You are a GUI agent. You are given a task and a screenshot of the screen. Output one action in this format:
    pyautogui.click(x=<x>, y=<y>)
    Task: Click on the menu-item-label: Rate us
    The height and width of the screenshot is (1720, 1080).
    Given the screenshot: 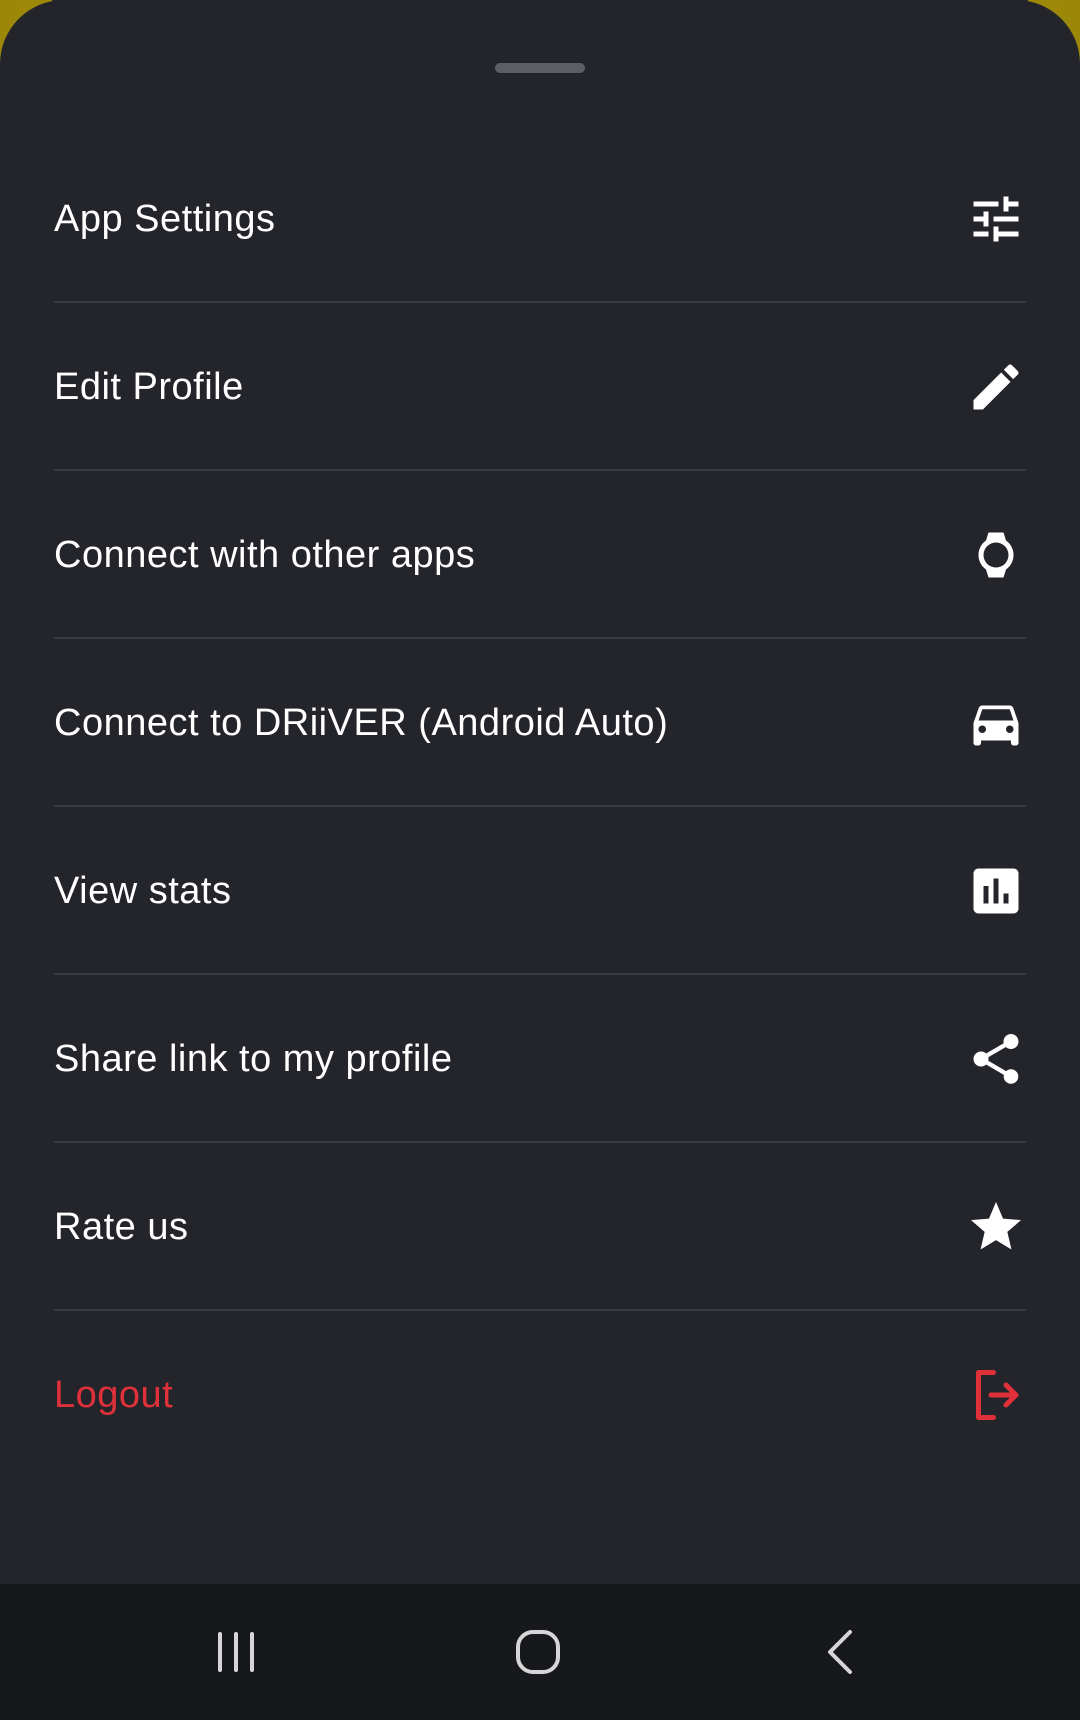 What is the action you would take?
    pyautogui.click(x=121, y=1226)
    